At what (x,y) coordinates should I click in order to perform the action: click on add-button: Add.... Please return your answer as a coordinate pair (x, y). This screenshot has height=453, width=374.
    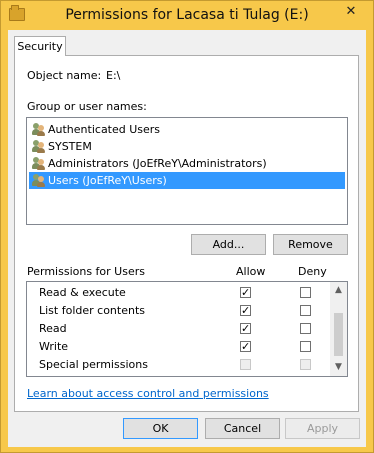
    Looking at the image, I should click on (228, 244).